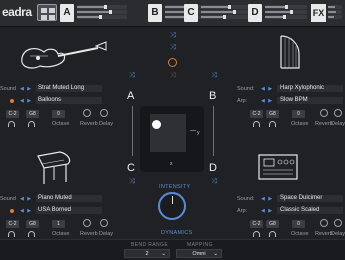 This screenshot has width=345, height=260. Describe the element at coordinates (54, 167) in the screenshot. I see `piano-icon` at that location.